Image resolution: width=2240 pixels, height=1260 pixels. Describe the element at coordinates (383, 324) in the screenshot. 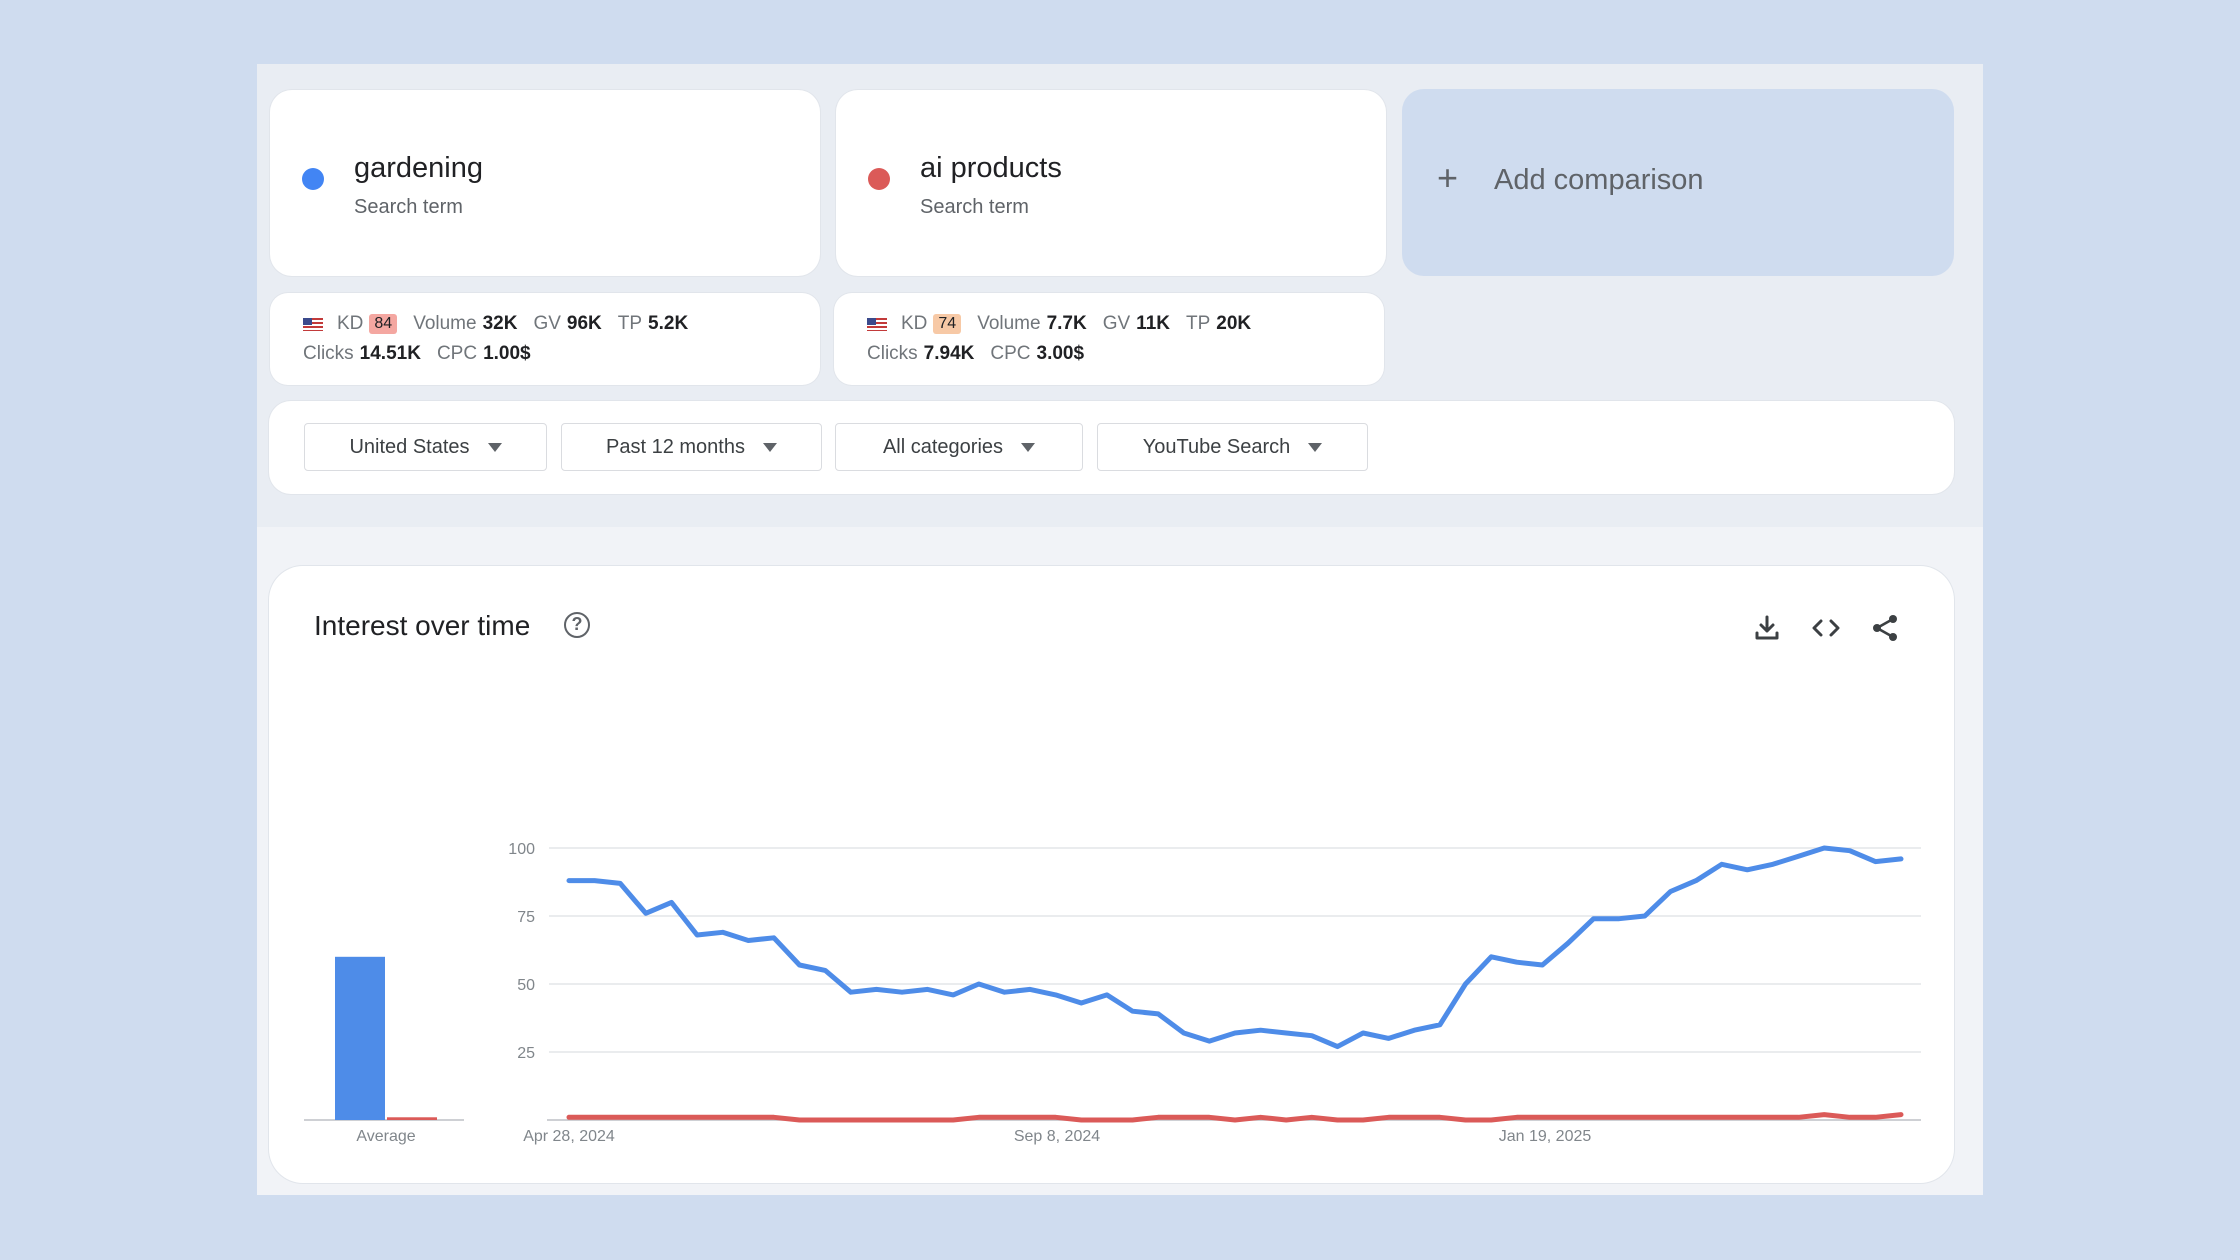

I see `kd-badge: 84` at that location.